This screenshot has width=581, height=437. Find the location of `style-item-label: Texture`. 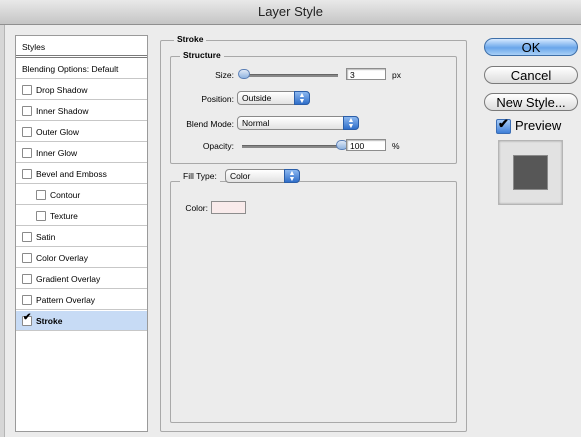

style-item-label: Texture is located at coordinates (64, 216).